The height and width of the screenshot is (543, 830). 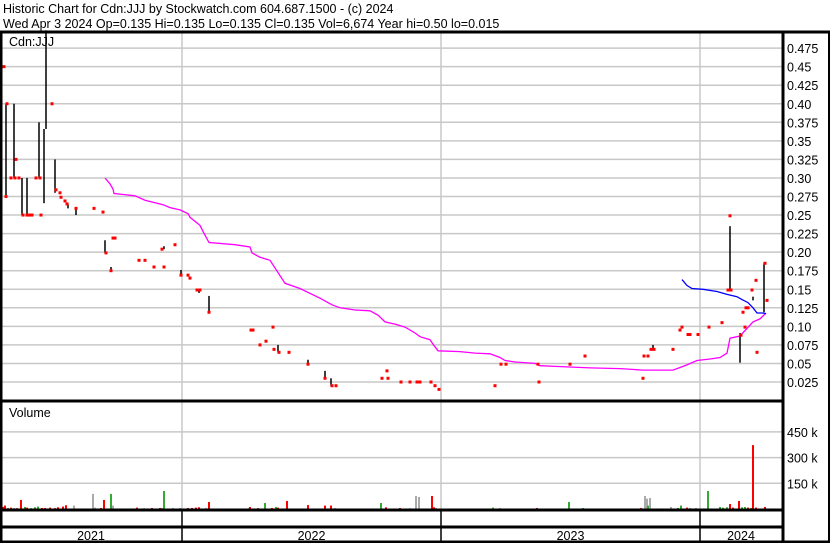 I want to click on price-tick-label: 0.40, so click(x=799, y=105).